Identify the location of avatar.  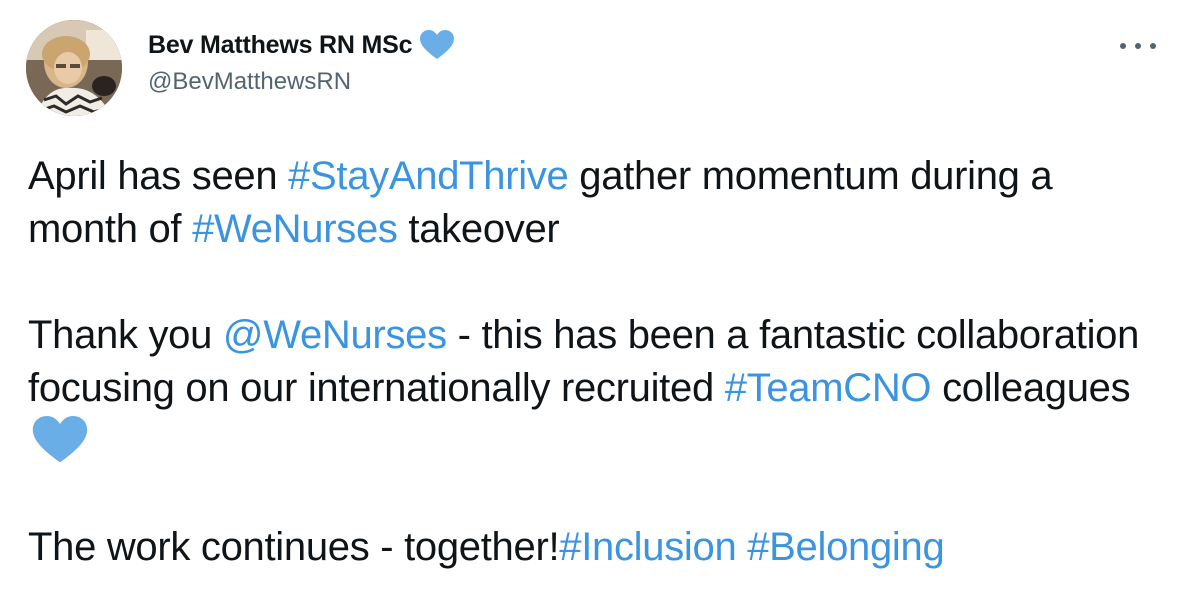
(74, 68).